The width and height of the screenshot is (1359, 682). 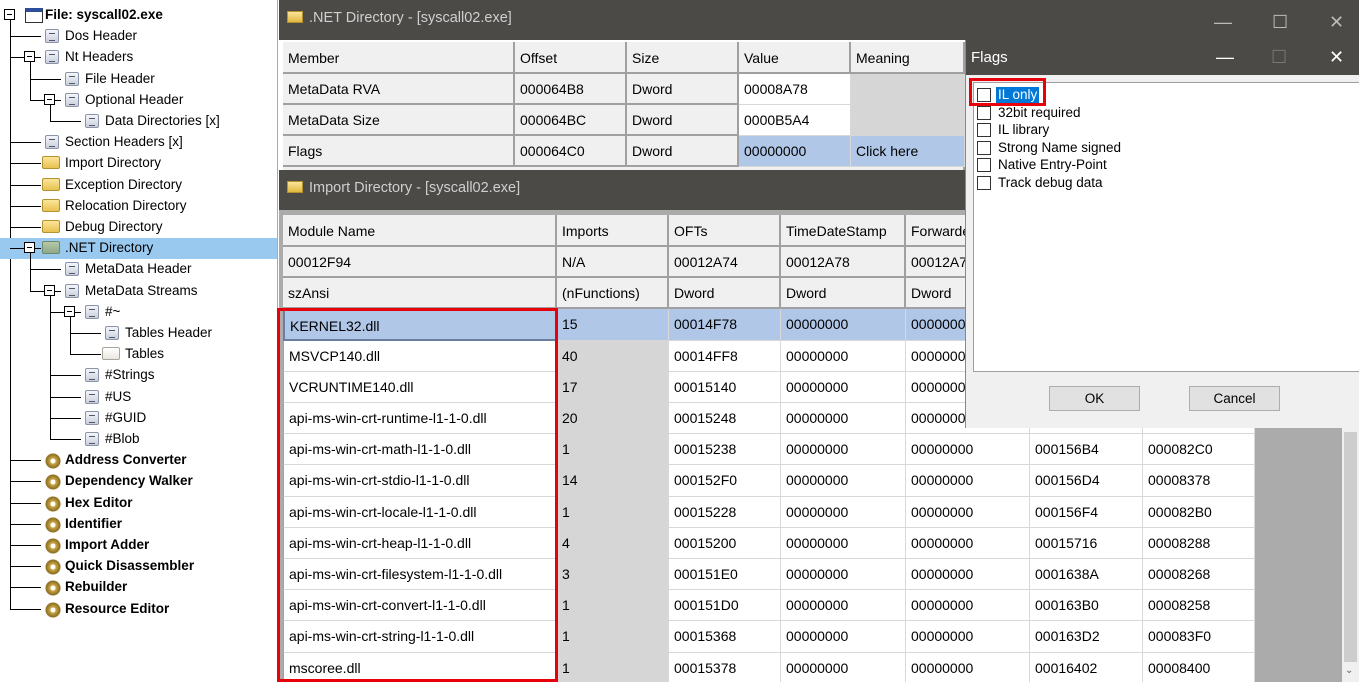 I want to click on table-cell: 00015248, so click(x=725, y=419).